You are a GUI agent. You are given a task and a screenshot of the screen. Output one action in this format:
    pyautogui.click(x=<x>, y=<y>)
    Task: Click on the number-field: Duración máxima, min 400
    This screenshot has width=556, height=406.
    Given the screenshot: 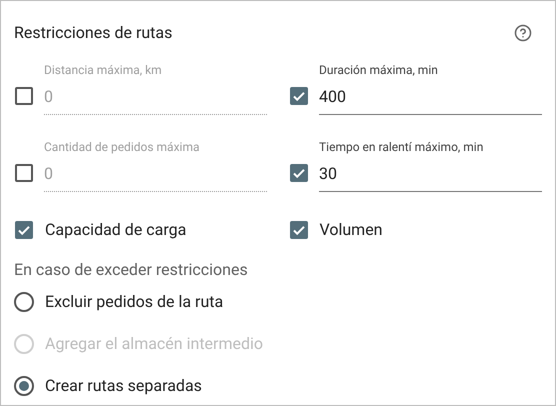 What is the action you would take?
    pyautogui.click(x=430, y=88)
    